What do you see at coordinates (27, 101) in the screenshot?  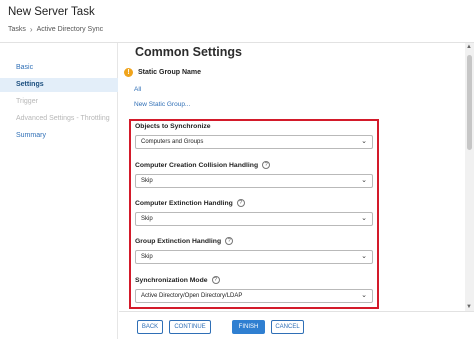 I see `sidebar-item-trigger: Trigger` at bounding box center [27, 101].